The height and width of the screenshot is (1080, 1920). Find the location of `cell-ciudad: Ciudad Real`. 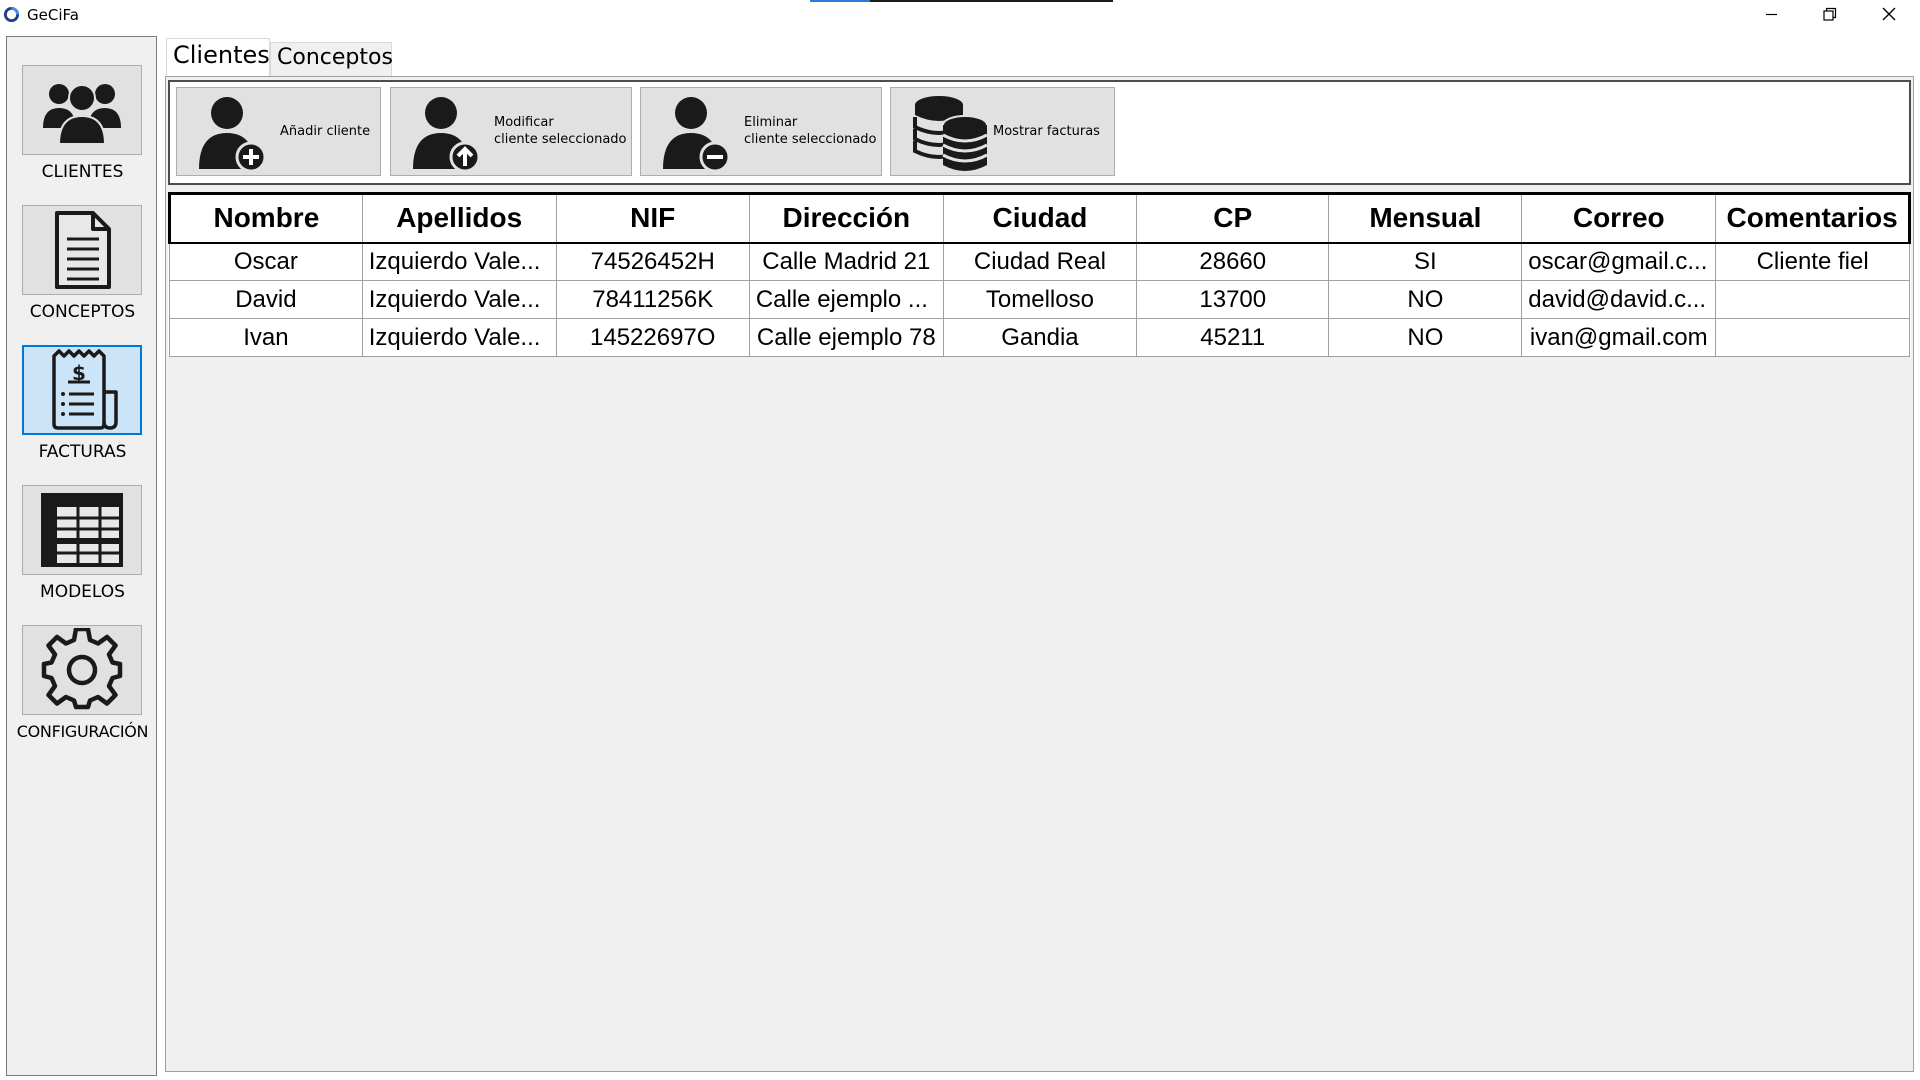

cell-ciudad: Ciudad Real is located at coordinates (1040, 261).